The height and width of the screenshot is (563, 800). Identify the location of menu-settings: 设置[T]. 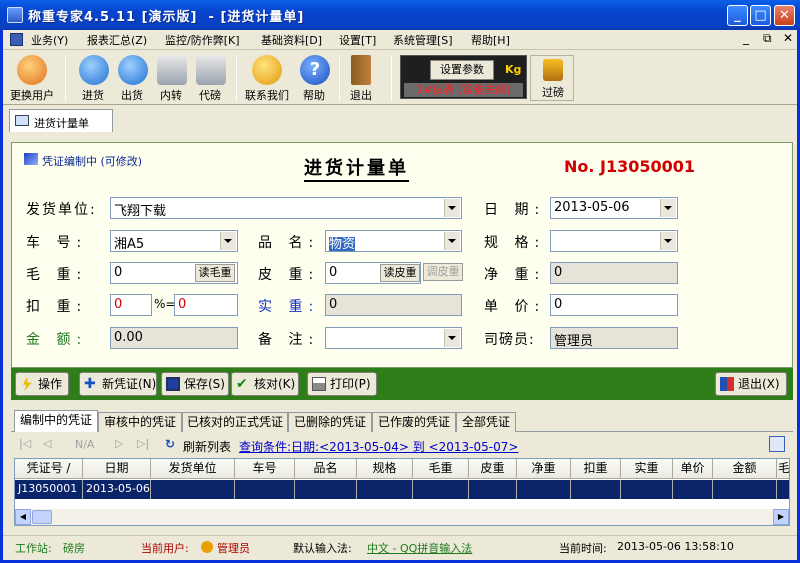
(357, 40).